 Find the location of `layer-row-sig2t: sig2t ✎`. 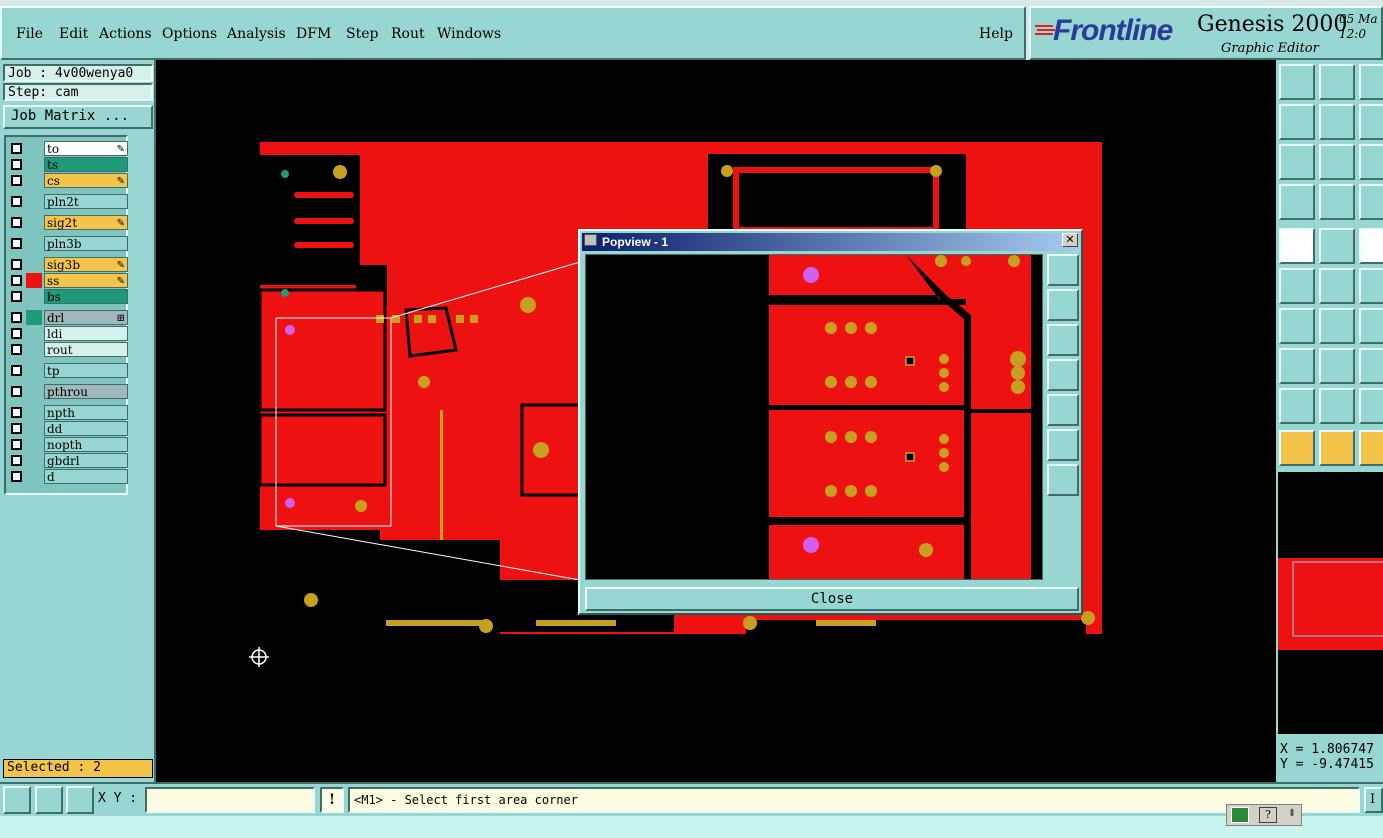

layer-row-sig2t: sig2t ✎ is located at coordinates (68, 222).